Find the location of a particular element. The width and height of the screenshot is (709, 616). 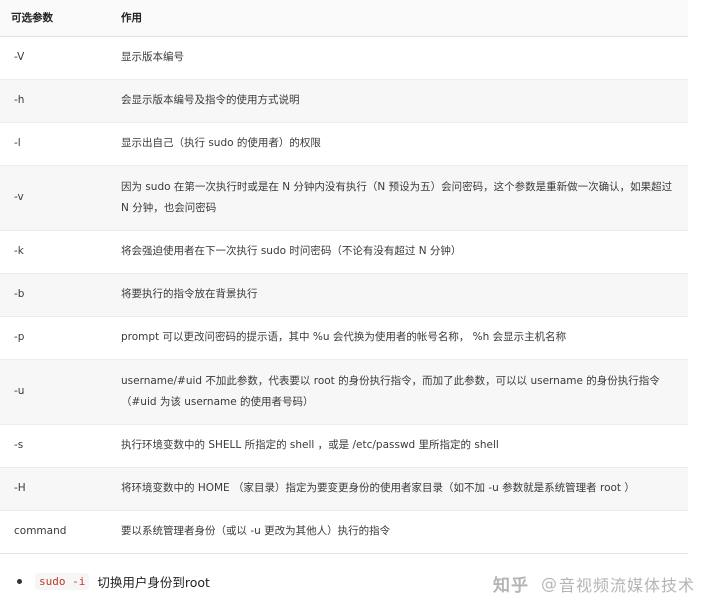

table-row: -l 显示出自己（执行 sudo 的使用者）的权限 is located at coordinates (344, 143).